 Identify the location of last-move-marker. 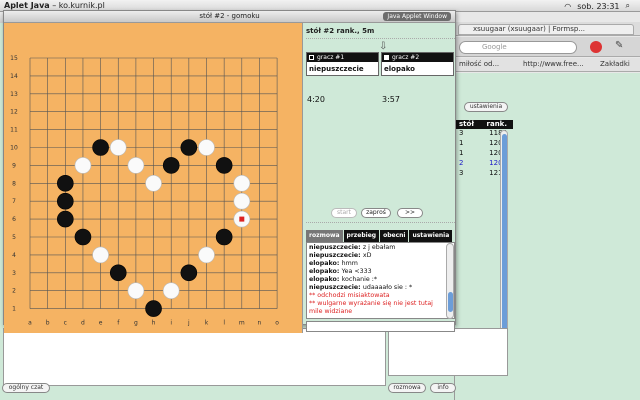
(242, 219).